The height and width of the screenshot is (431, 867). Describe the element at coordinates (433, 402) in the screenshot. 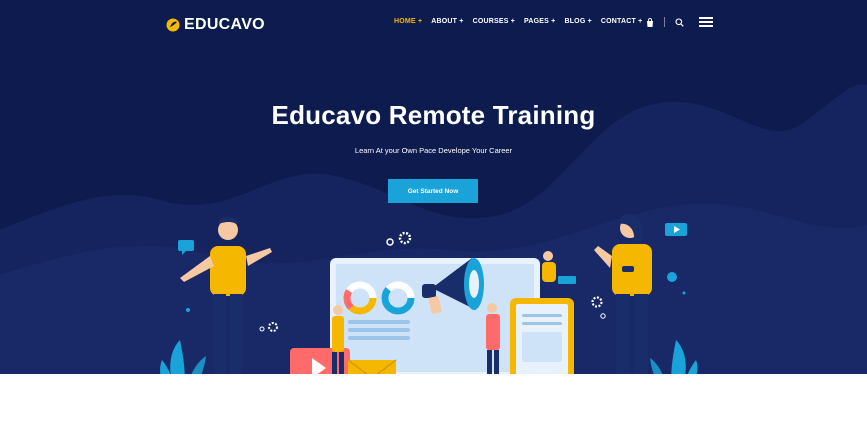

I see `page-bottom` at that location.